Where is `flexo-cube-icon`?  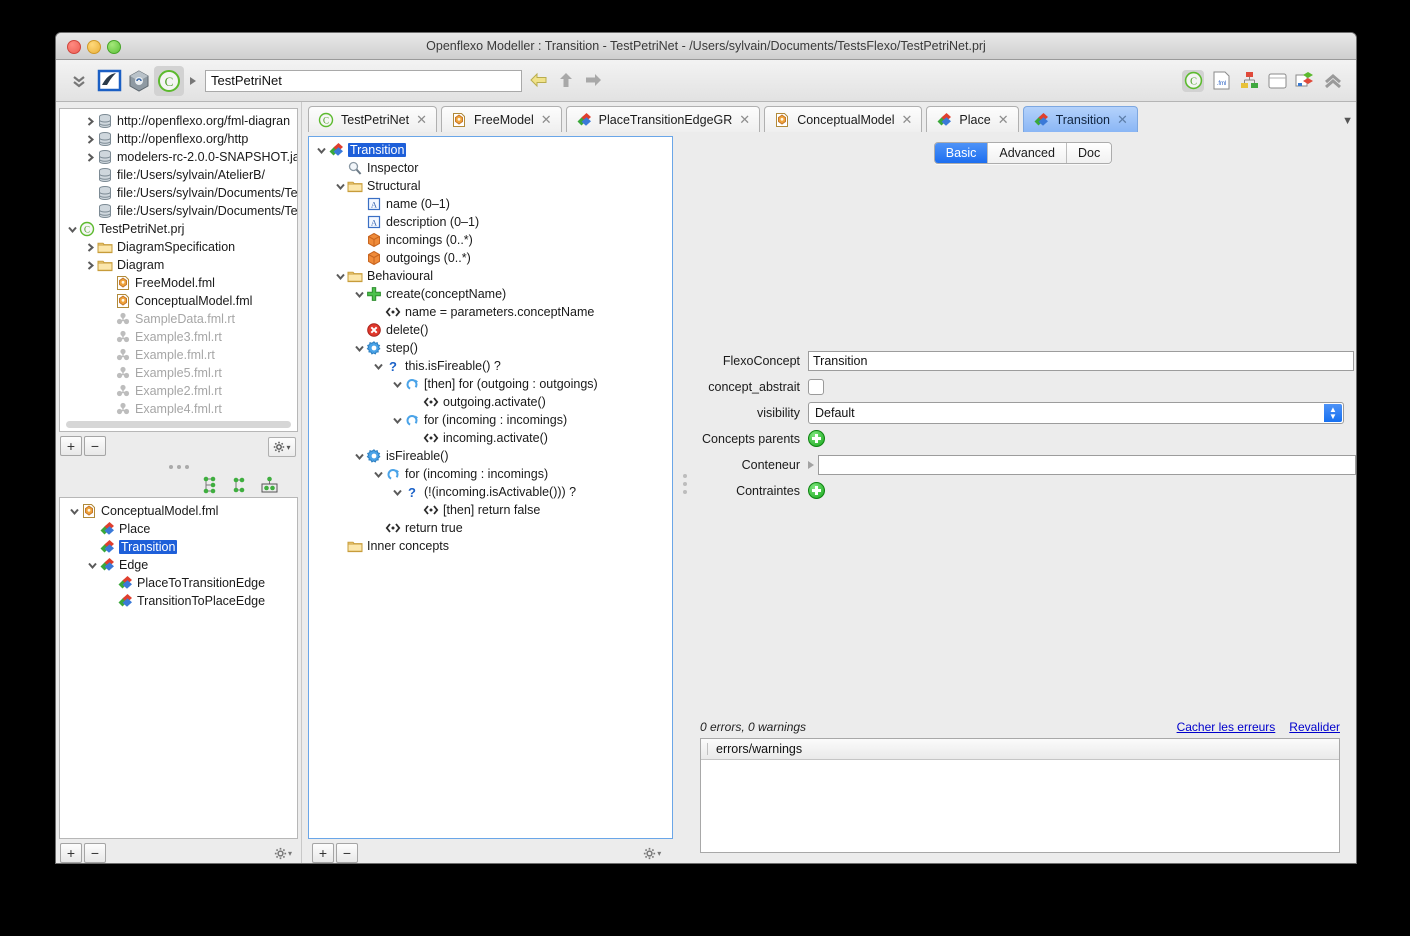
flexo-cube-icon is located at coordinates (139, 81).